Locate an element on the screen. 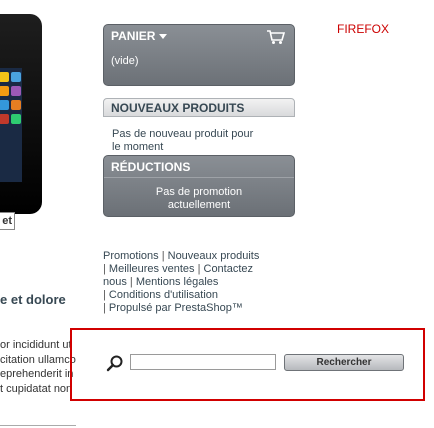 This screenshot has width=434, height=428. footer-link-new-products: Nouveaux produits is located at coordinates (214, 256).